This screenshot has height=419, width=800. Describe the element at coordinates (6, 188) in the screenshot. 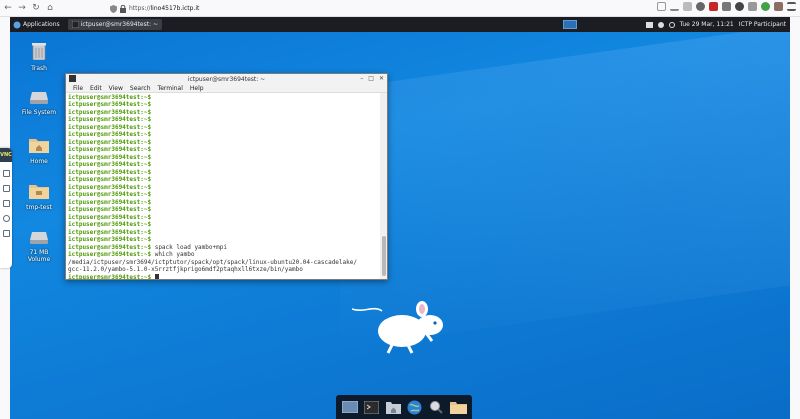

I see `clipboard-icon` at that location.